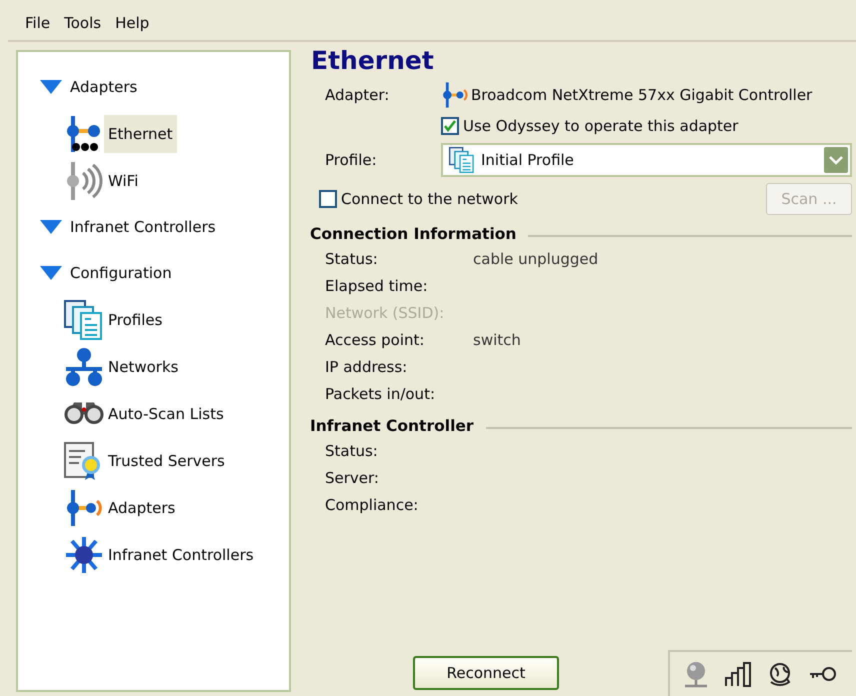  Describe the element at coordinates (366, 367) in the screenshot. I see `info-label: IP address:` at that location.